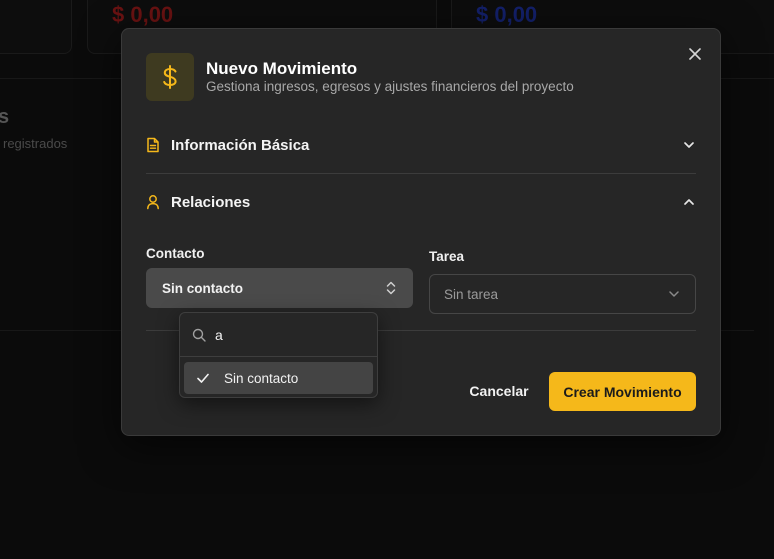 The height and width of the screenshot is (559, 774). Describe the element at coordinates (211, 202) in the screenshot. I see `section-label: Relaciones` at that location.